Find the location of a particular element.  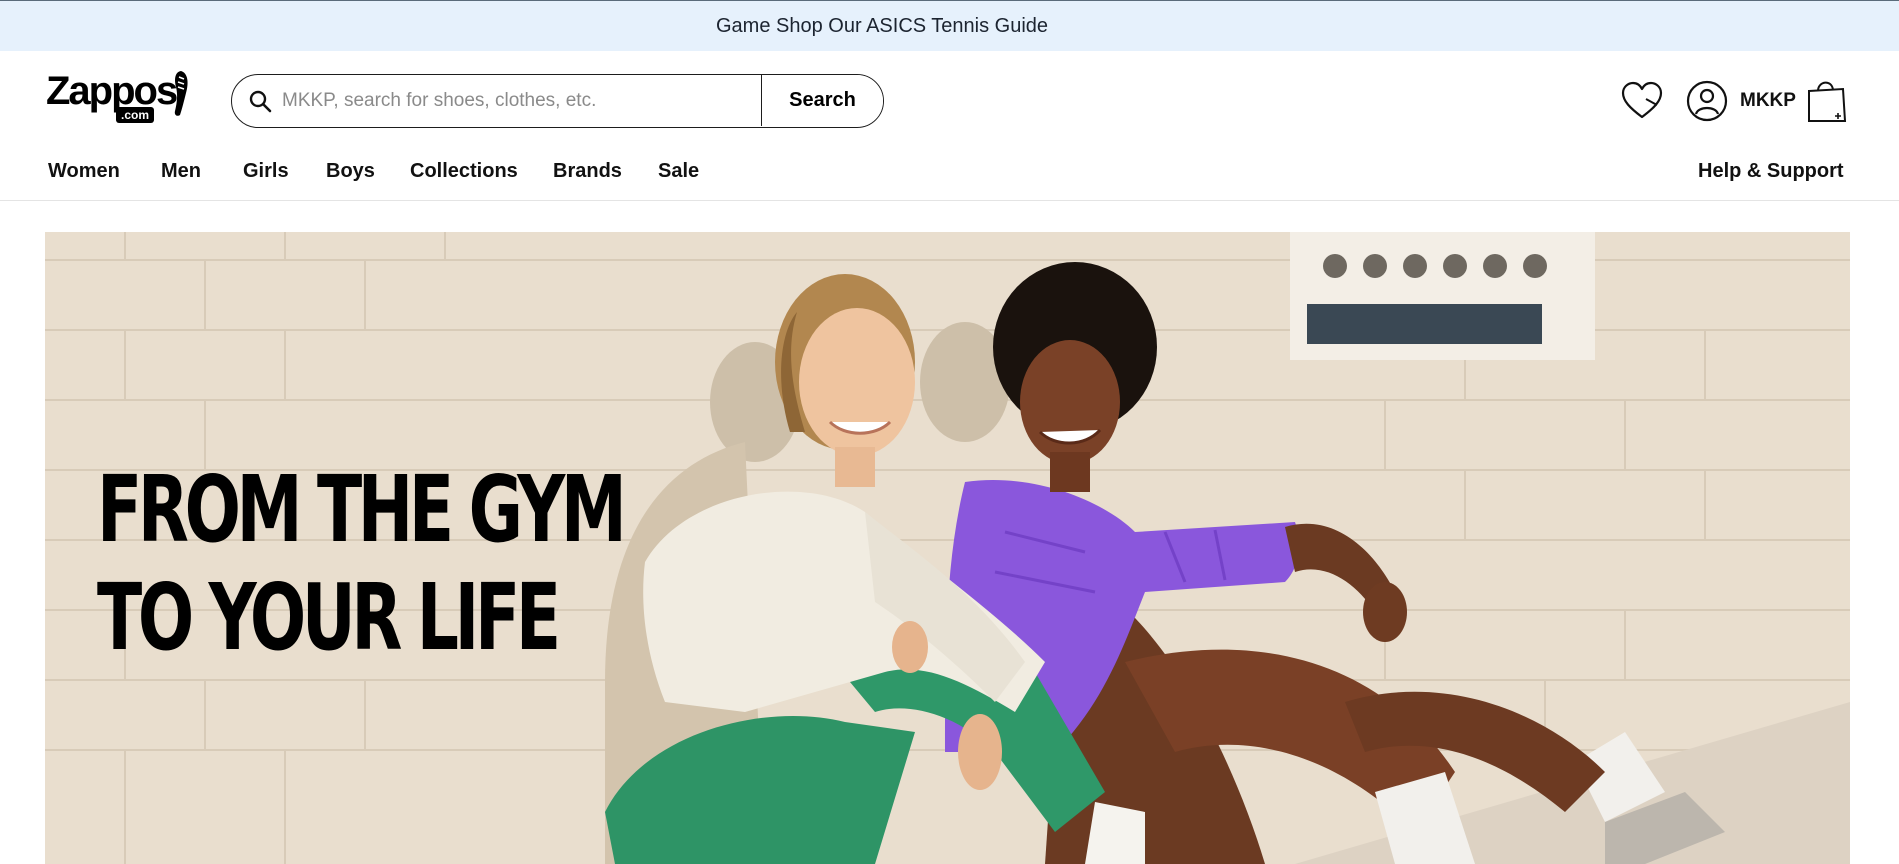

nav-women: Women is located at coordinates (84, 171).